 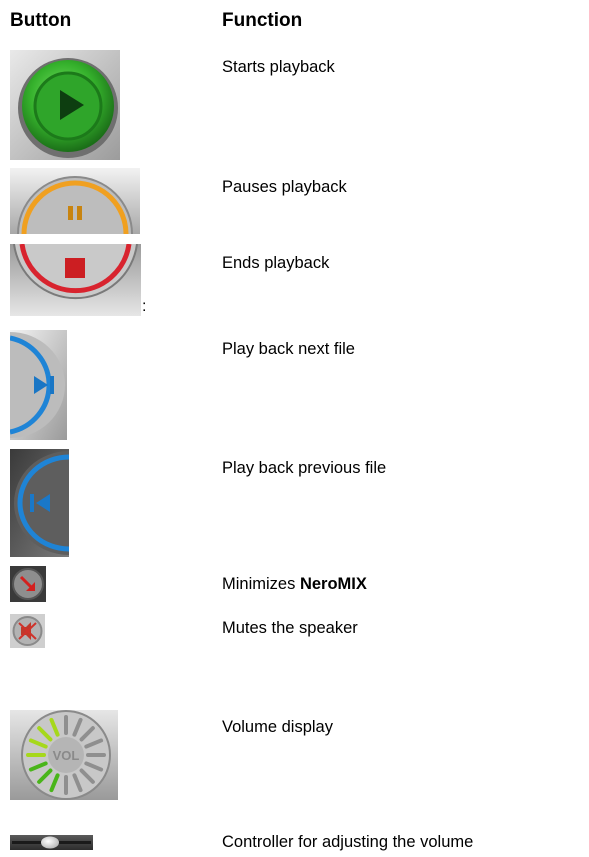 What do you see at coordinates (294, 503) in the screenshot?
I see `table-row: Play back previous file` at bounding box center [294, 503].